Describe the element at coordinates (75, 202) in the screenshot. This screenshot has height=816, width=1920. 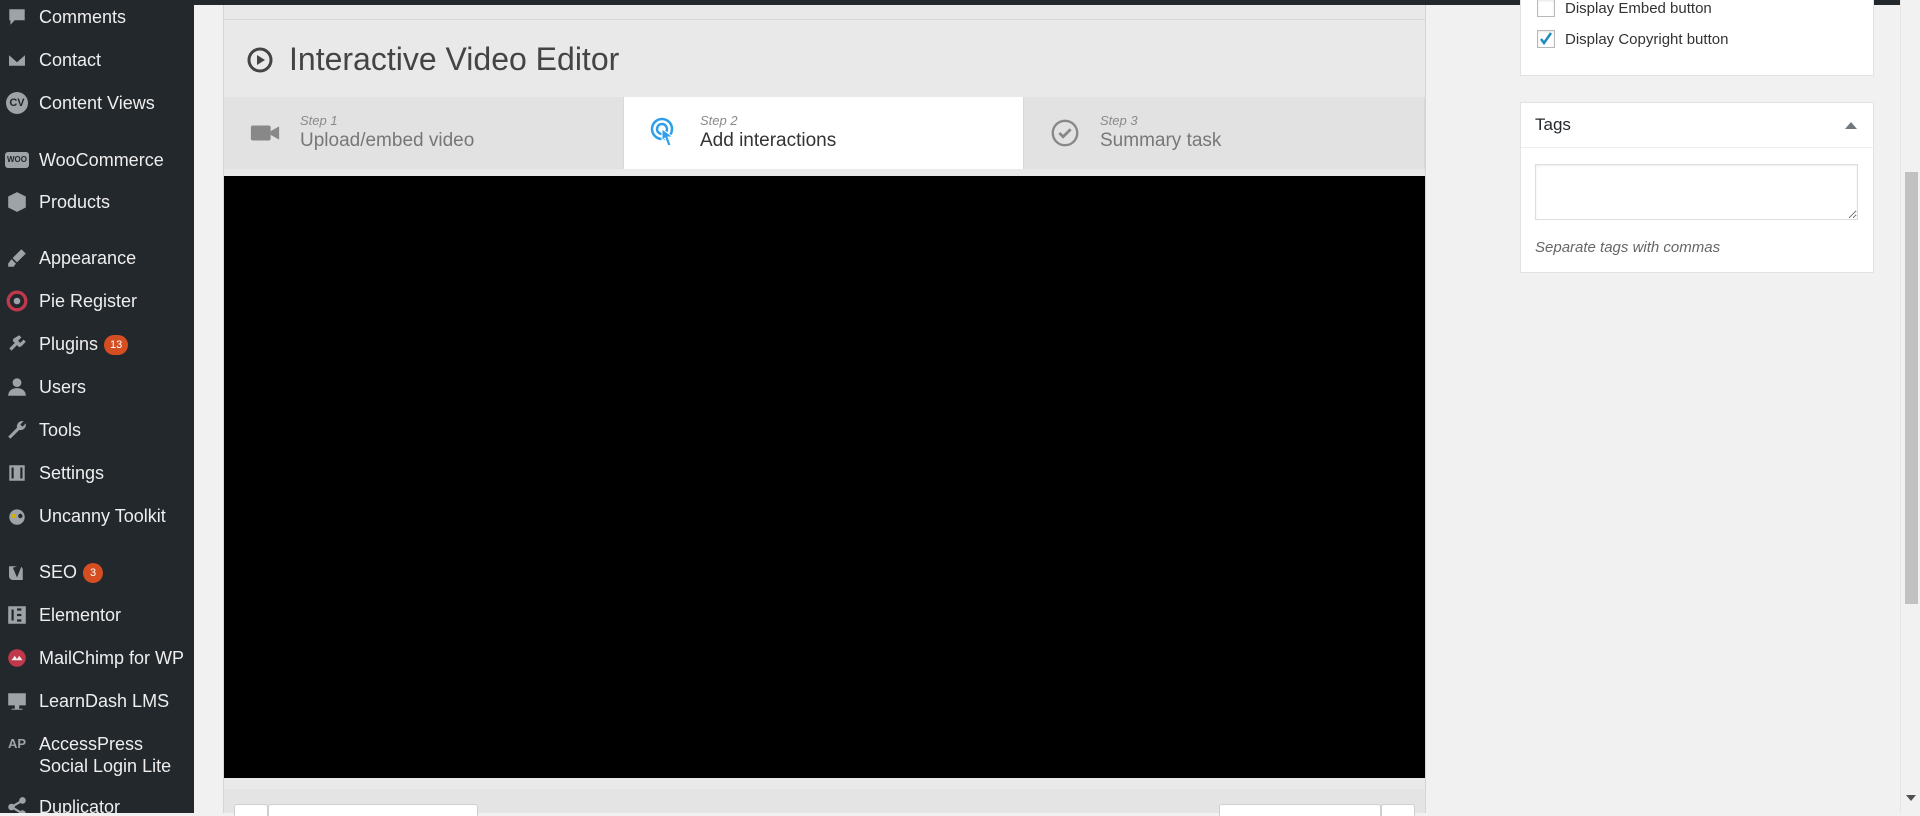
I see `sidebar-item-label: Products` at that location.